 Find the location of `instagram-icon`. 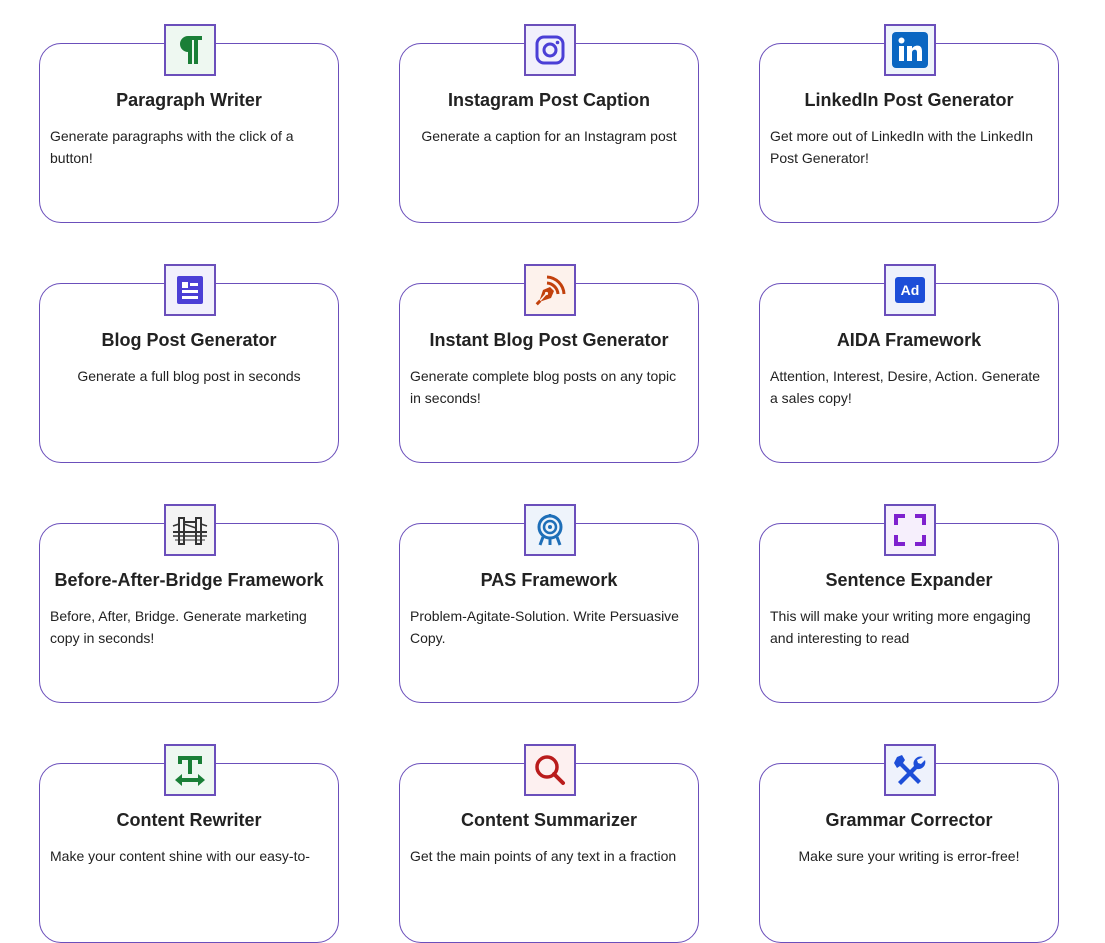

instagram-icon is located at coordinates (550, 50).